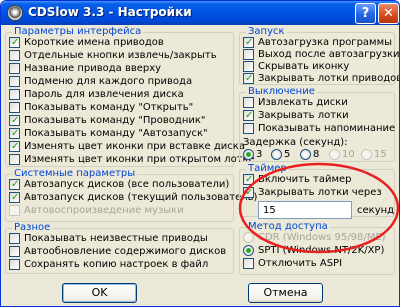 The height and width of the screenshot is (307, 400). I want to click on misc-option-label: Показывать неизвестные приводы, so click(116, 238).